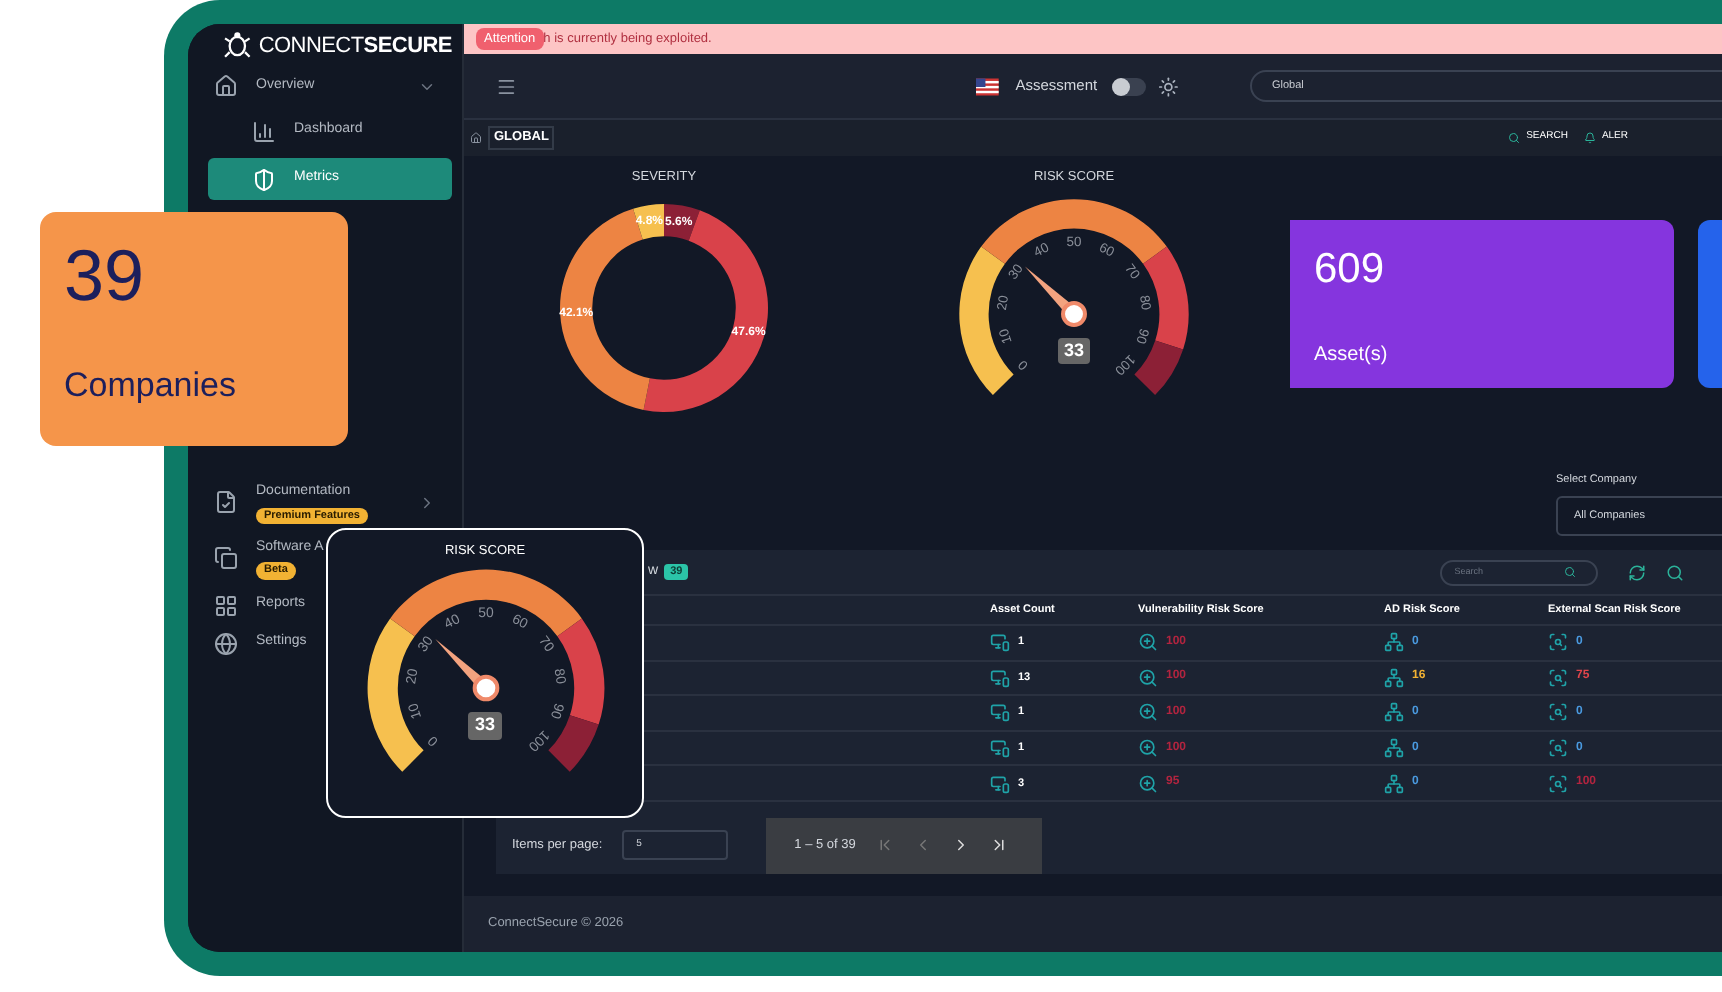  What do you see at coordinates (105, 276) in the screenshot?
I see `companies-count: 39` at bounding box center [105, 276].